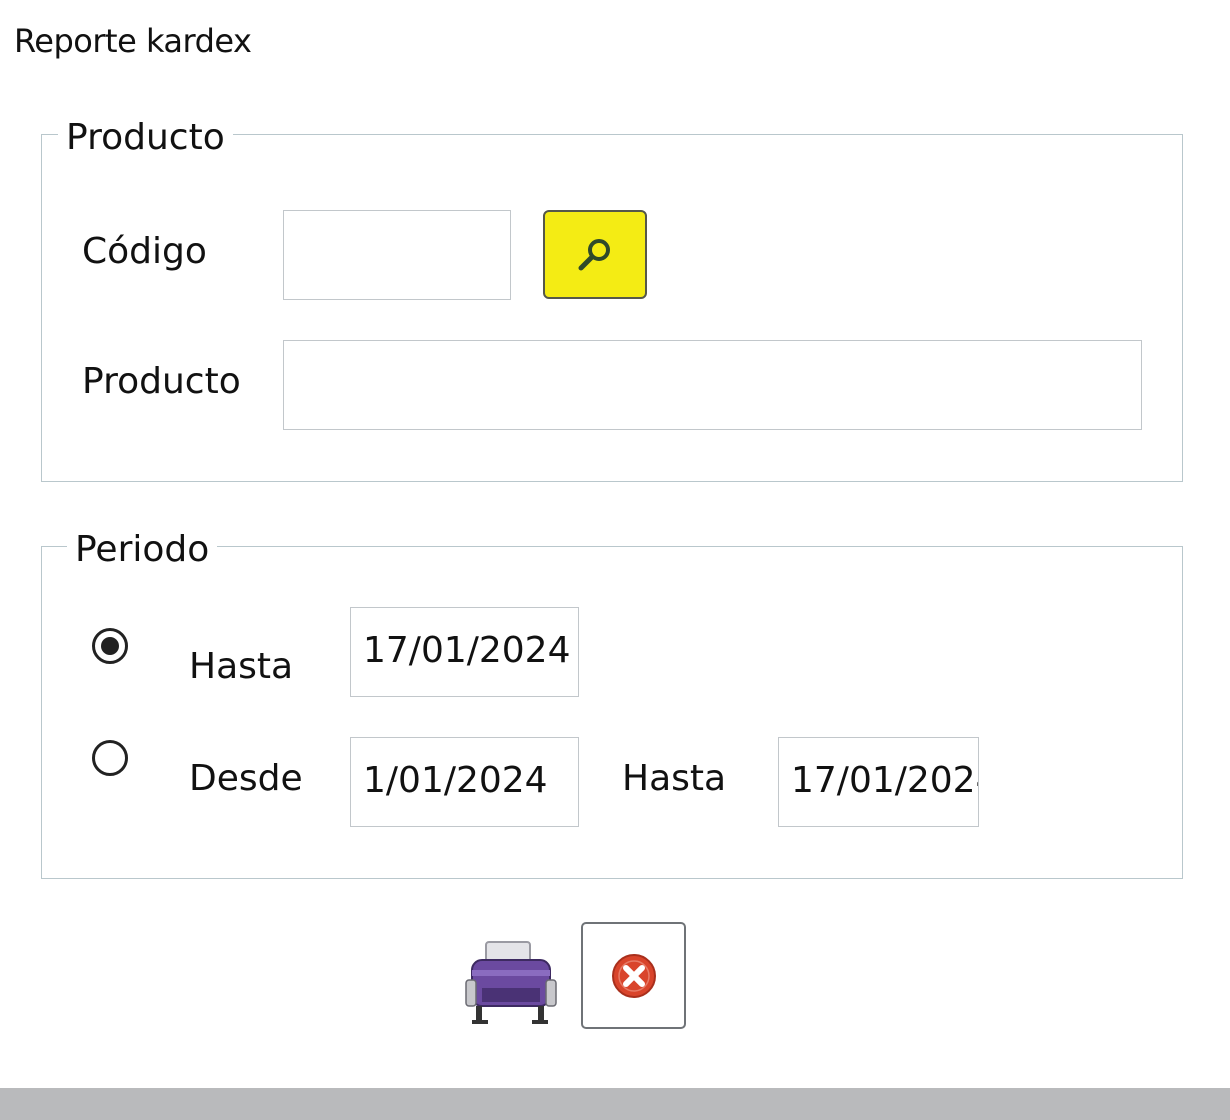 The width and height of the screenshot is (1230, 1120). What do you see at coordinates (241, 666) in the screenshot?
I see `hasta-label: Hasta` at bounding box center [241, 666].